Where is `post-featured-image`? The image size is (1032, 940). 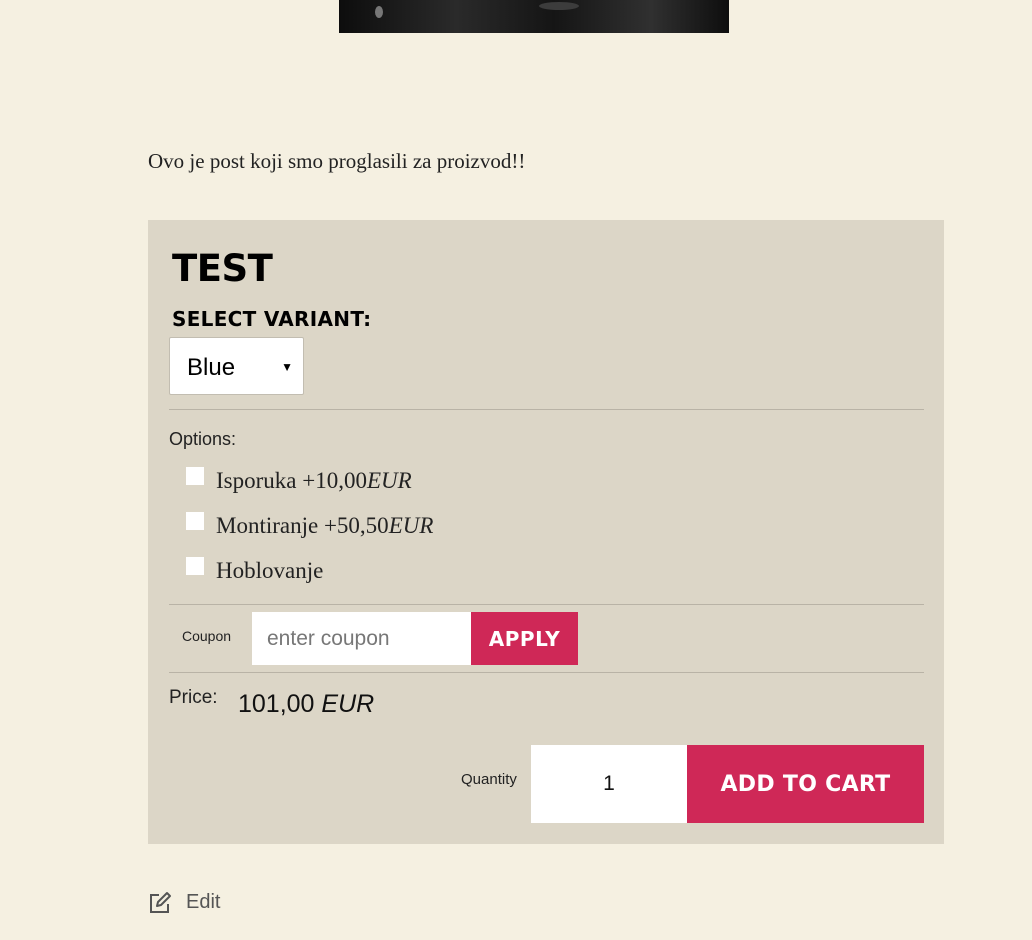 post-featured-image is located at coordinates (534, 16).